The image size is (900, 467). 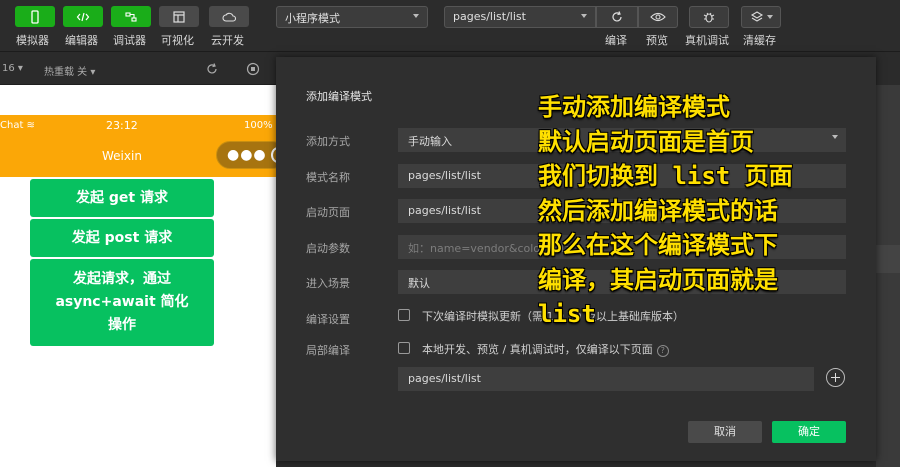 What do you see at coordinates (122, 125) in the screenshot?
I see `status-time: 23:12` at bounding box center [122, 125].